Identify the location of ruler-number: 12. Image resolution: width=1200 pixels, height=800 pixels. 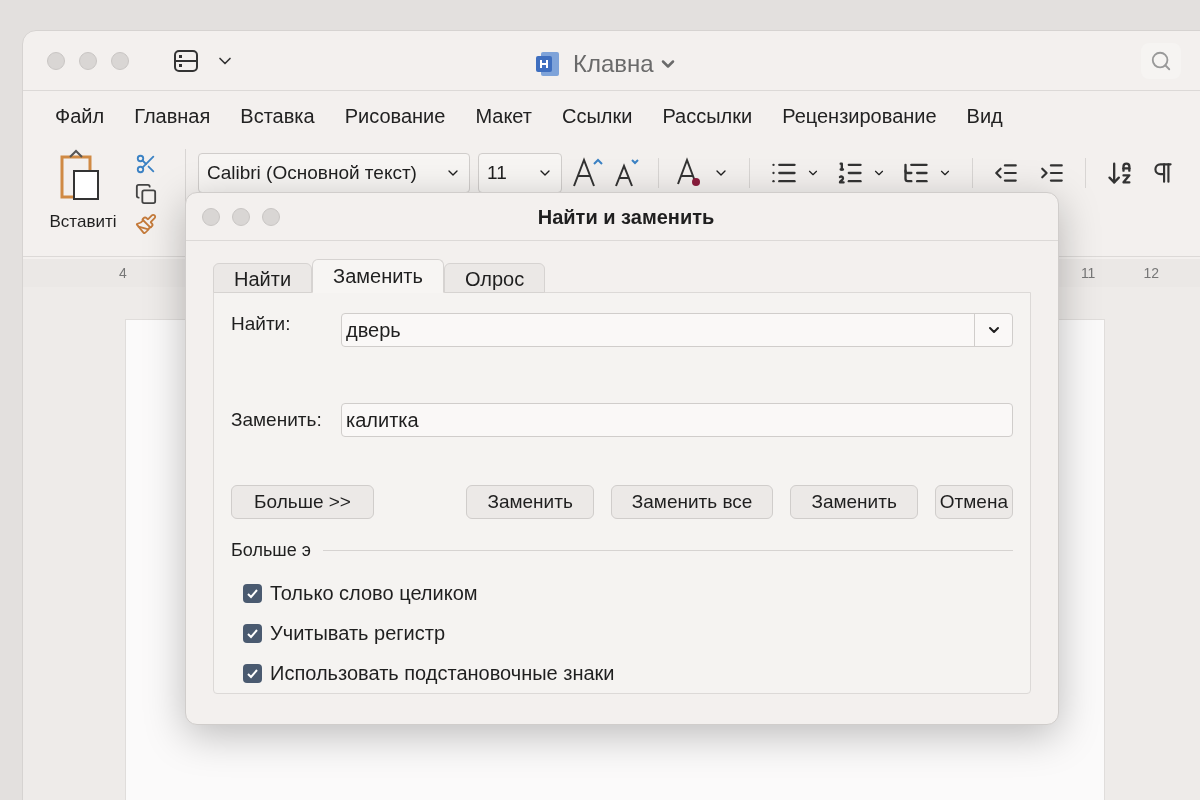
(1151, 273).